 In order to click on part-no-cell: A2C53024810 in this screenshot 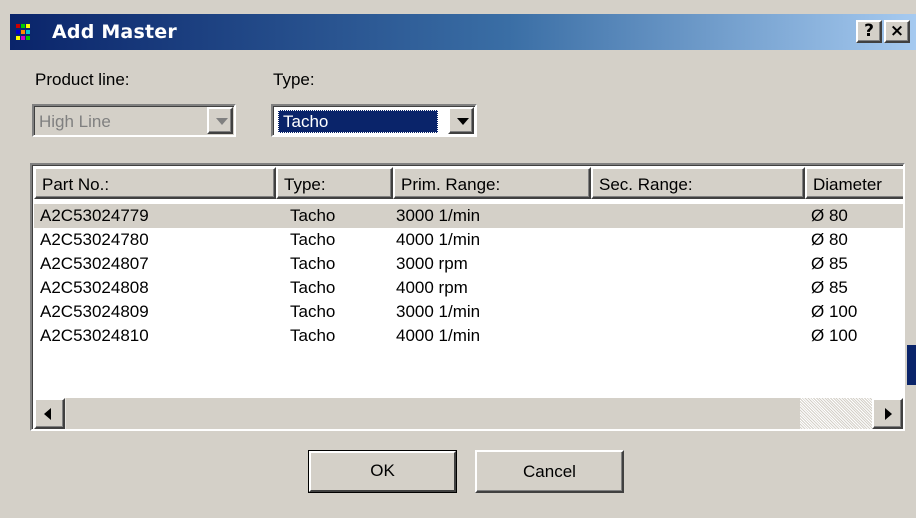, I will do `click(94, 335)`.